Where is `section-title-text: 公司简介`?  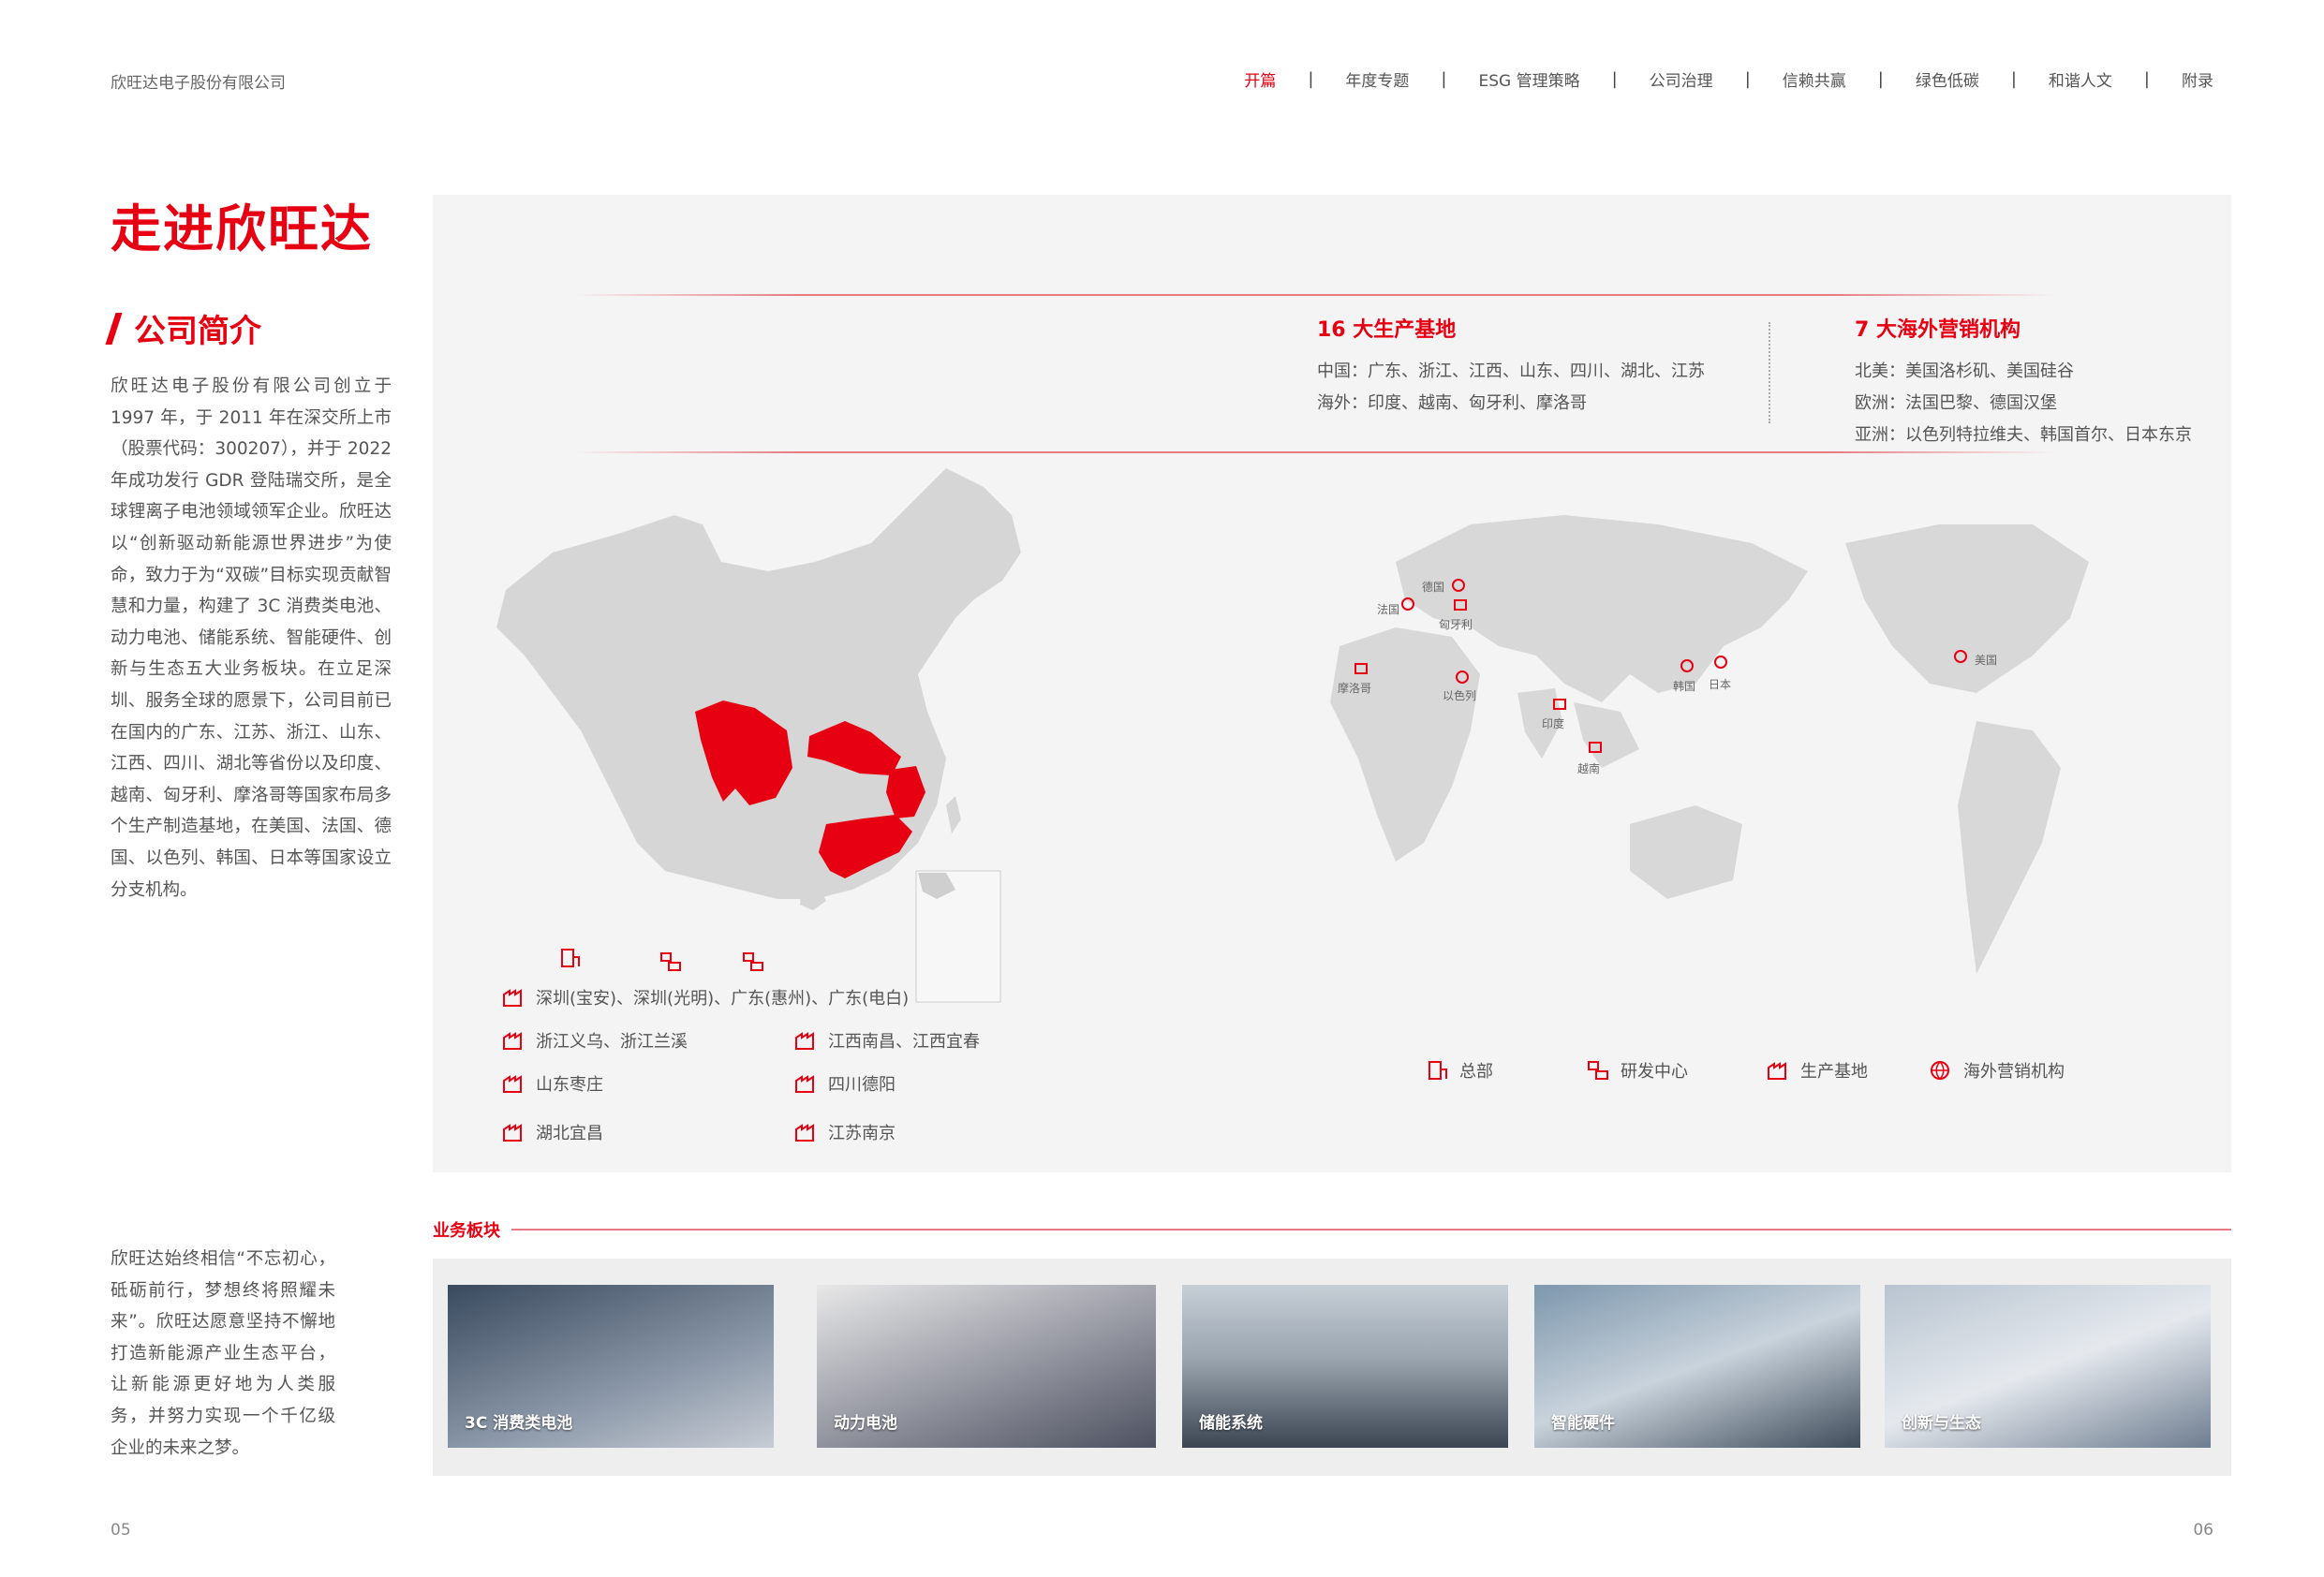 section-title-text: 公司简介 is located at coordinates (197, 331).